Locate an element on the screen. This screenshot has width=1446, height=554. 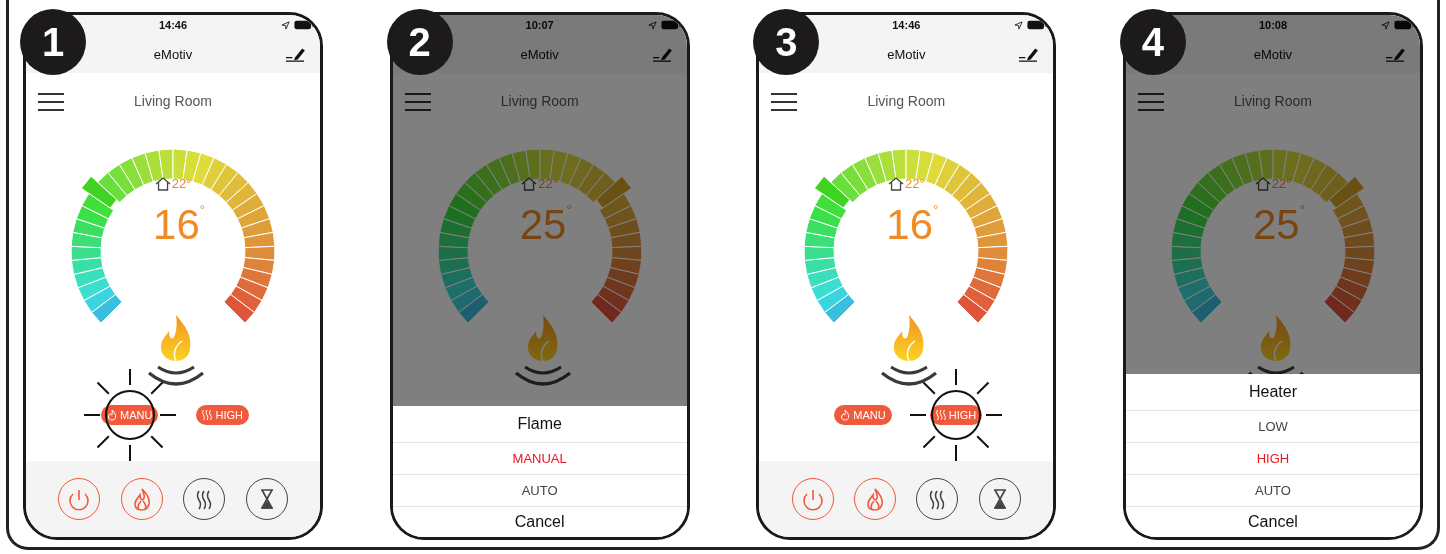
step-number: 1 is located at coordinates (53, 42).